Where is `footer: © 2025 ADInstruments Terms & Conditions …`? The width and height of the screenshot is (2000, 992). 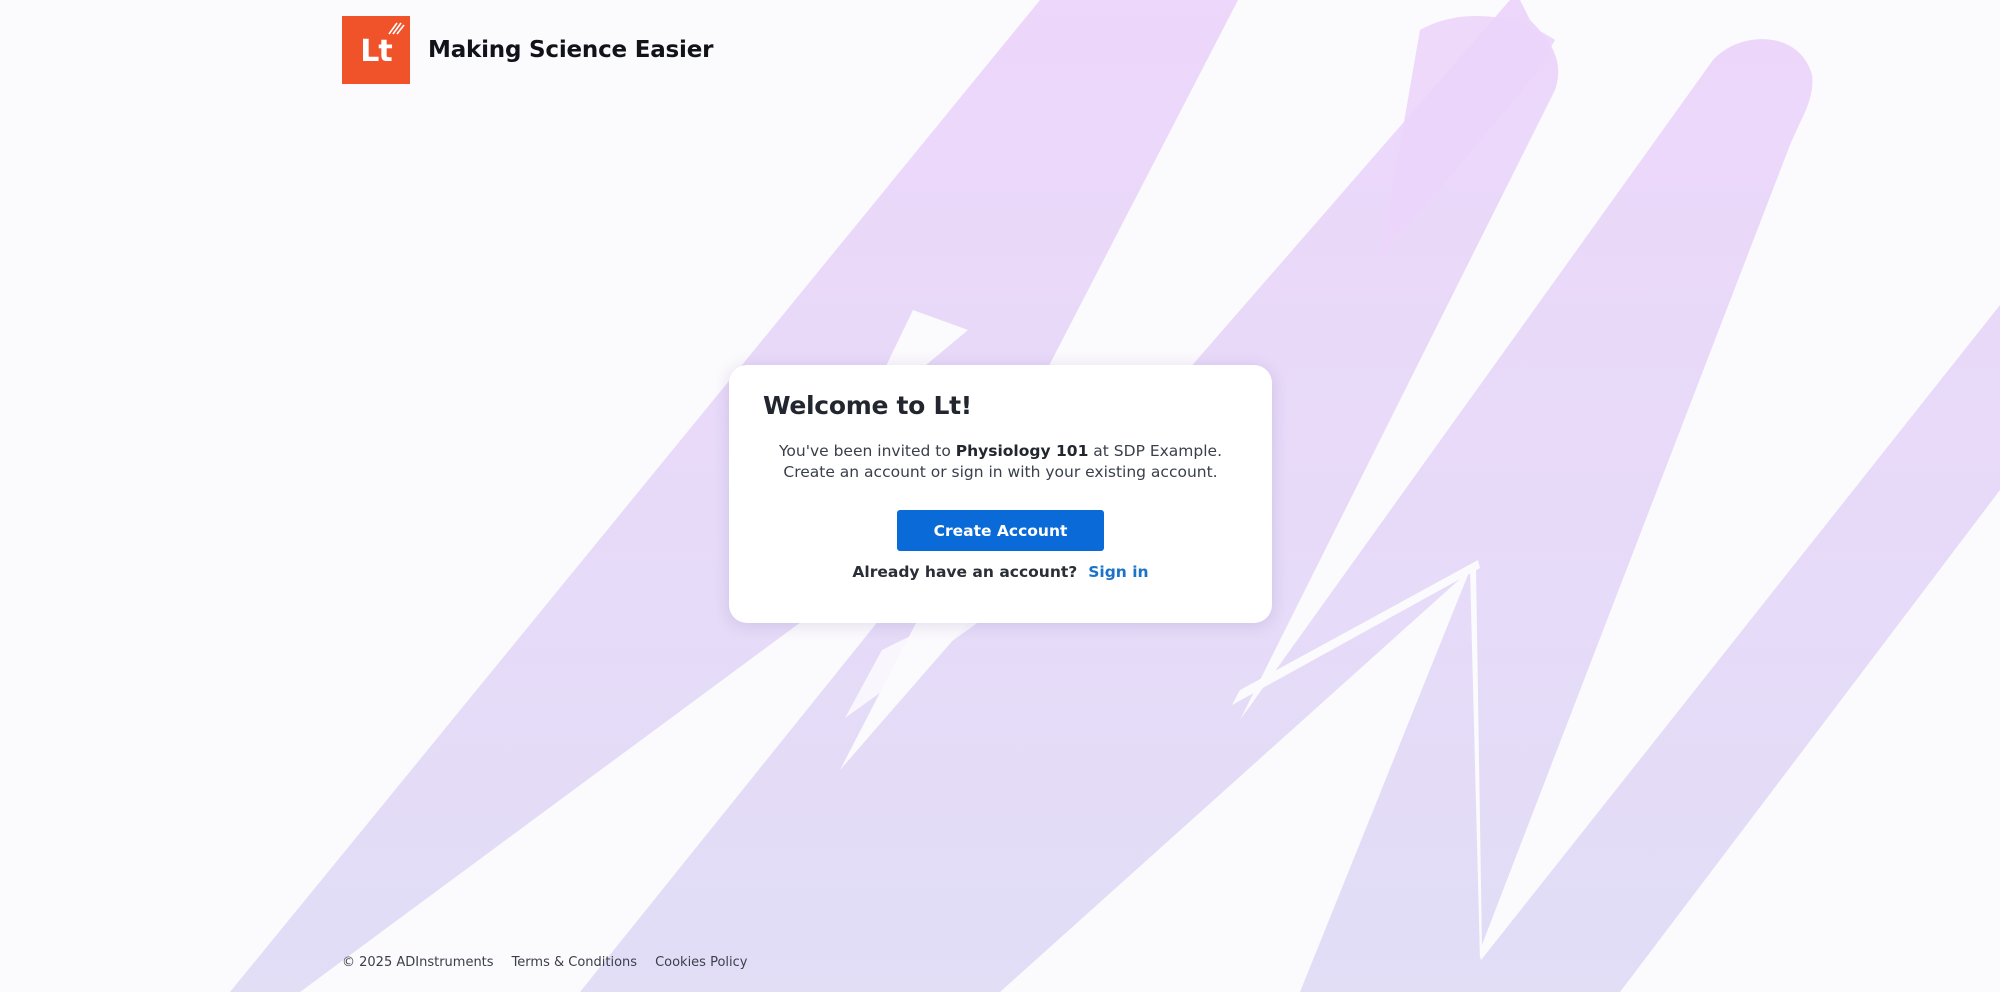
footer: © 2025 ADInstruments Terms & Conditions … is located at coordinates (544, 962).